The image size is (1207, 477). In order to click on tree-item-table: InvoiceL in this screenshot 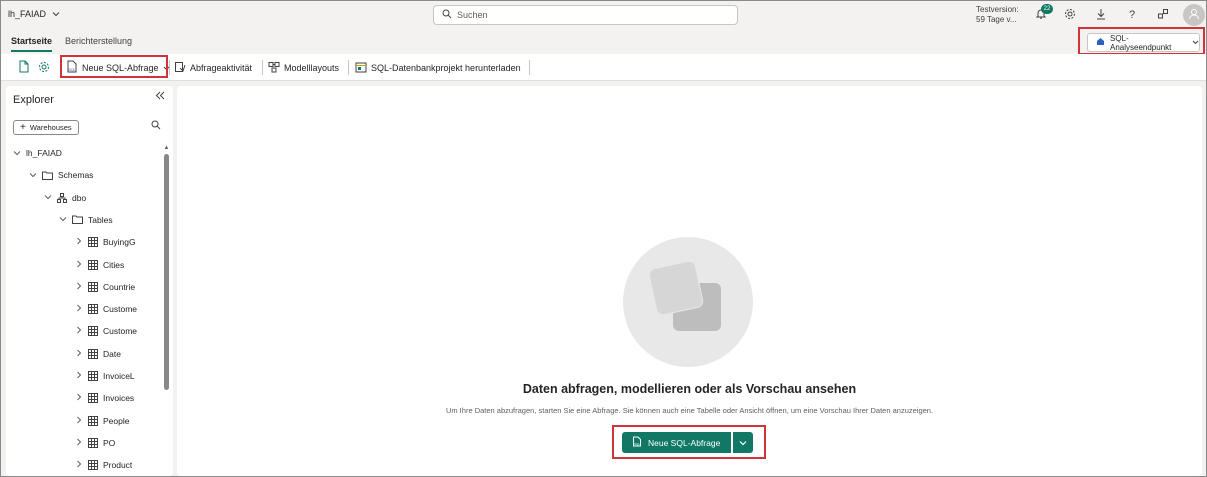, I will do `click(105, 376)`.